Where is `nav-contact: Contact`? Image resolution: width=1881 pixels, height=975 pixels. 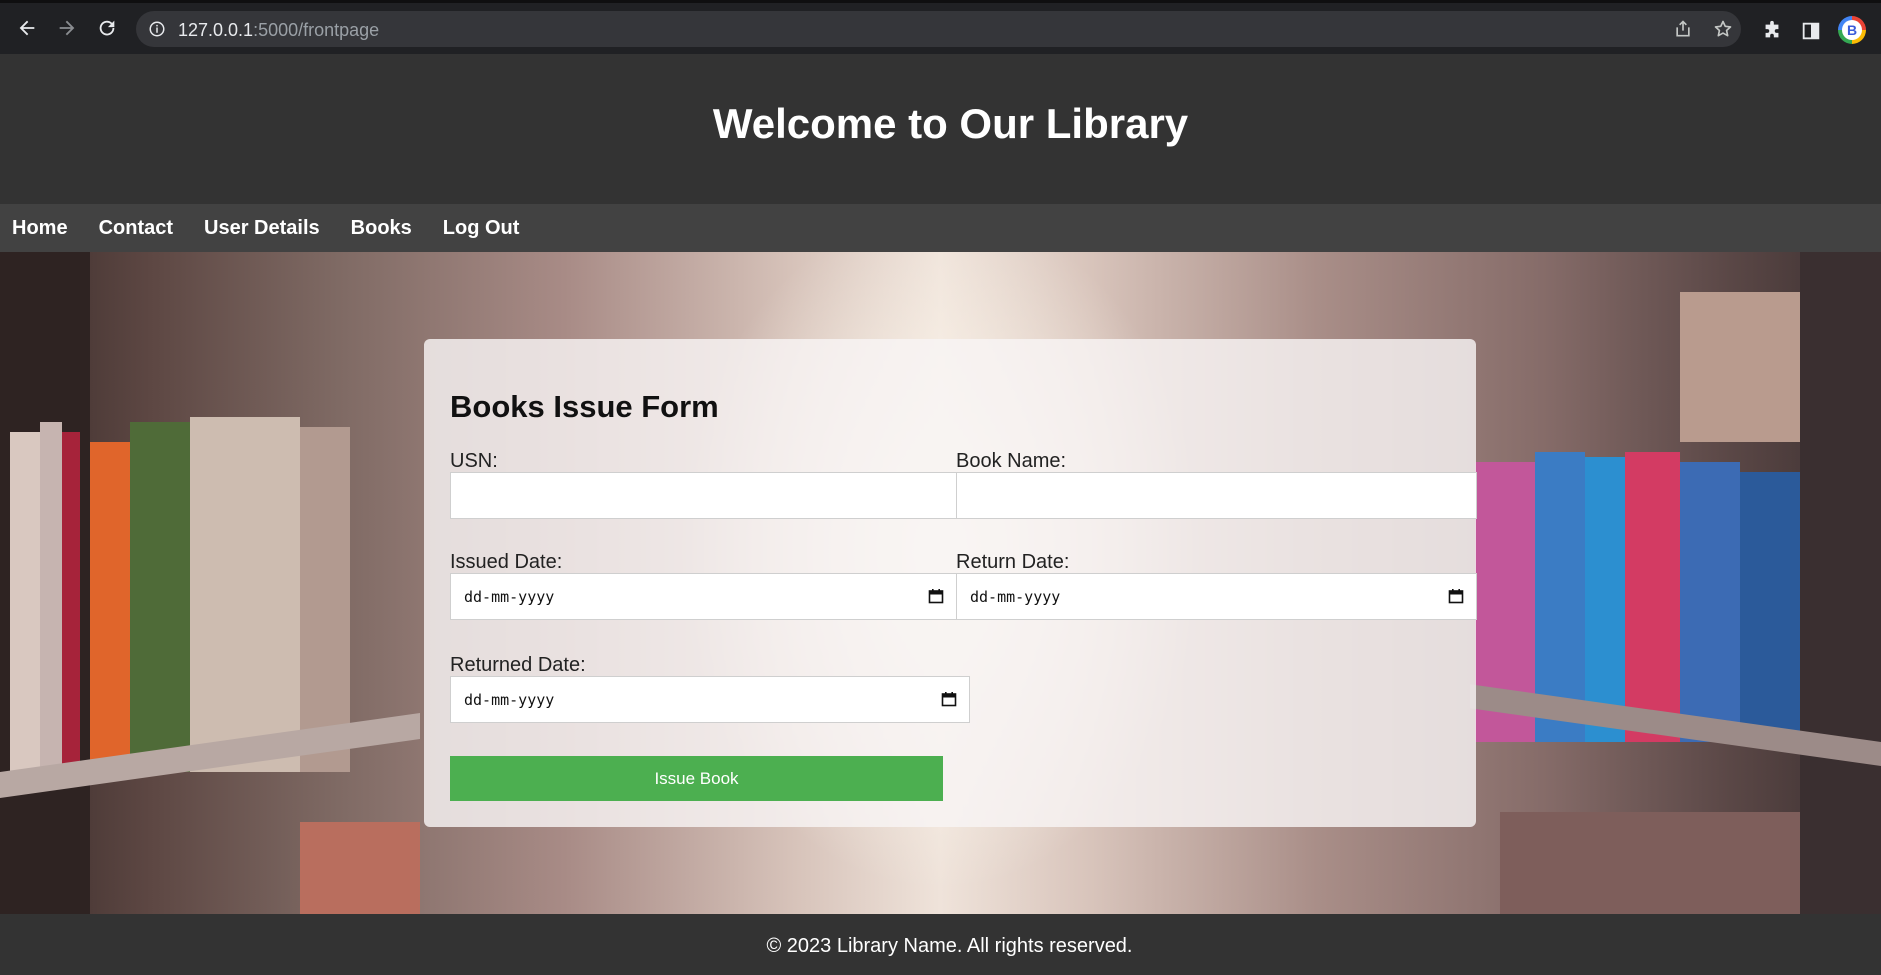
nav-contact: Contact is located at coordinates (136, 228).